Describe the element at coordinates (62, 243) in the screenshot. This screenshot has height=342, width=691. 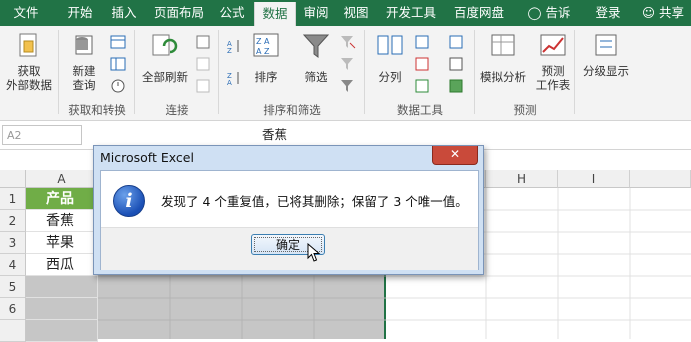
I see `cell-a3: 苹果` at that location.